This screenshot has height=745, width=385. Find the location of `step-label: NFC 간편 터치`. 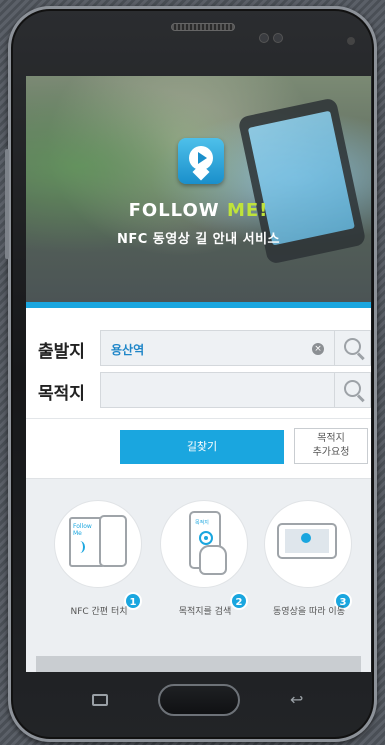

step-label: NFC 간편 터치 is located at coordinates (99, 612).